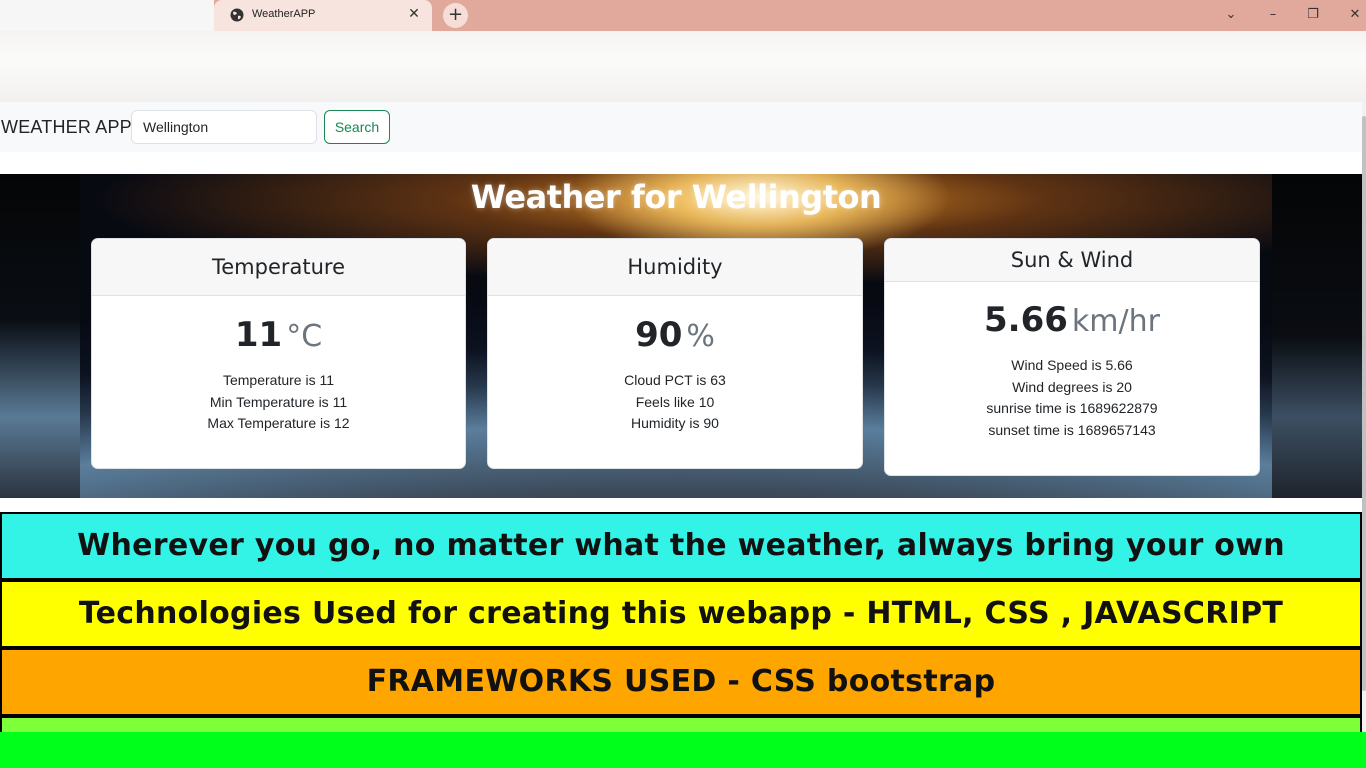  Describe the element at coordinates (675, 423) in the screenshot. I see `humidity-line: Humidity is 90` at that location.